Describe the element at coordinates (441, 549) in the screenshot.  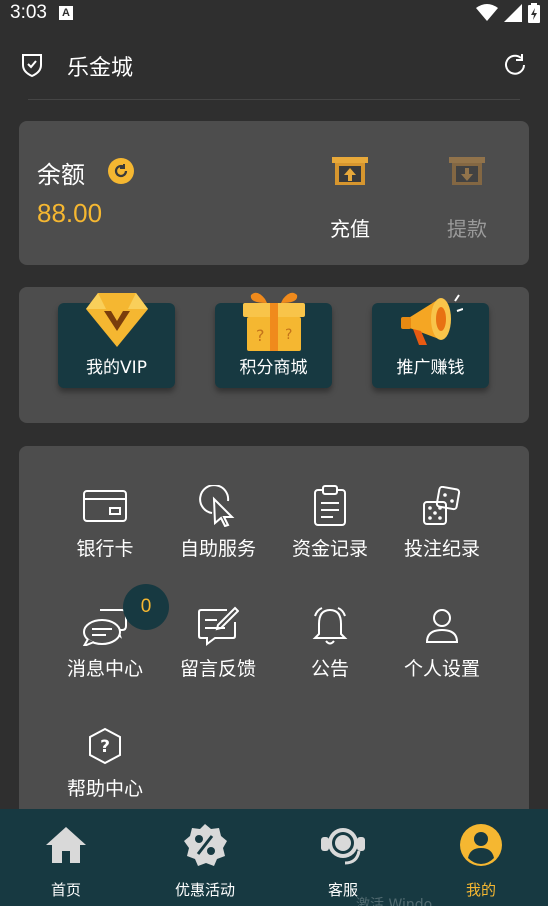
I see `menu-bet-records-label: 投注纪录` at that location.